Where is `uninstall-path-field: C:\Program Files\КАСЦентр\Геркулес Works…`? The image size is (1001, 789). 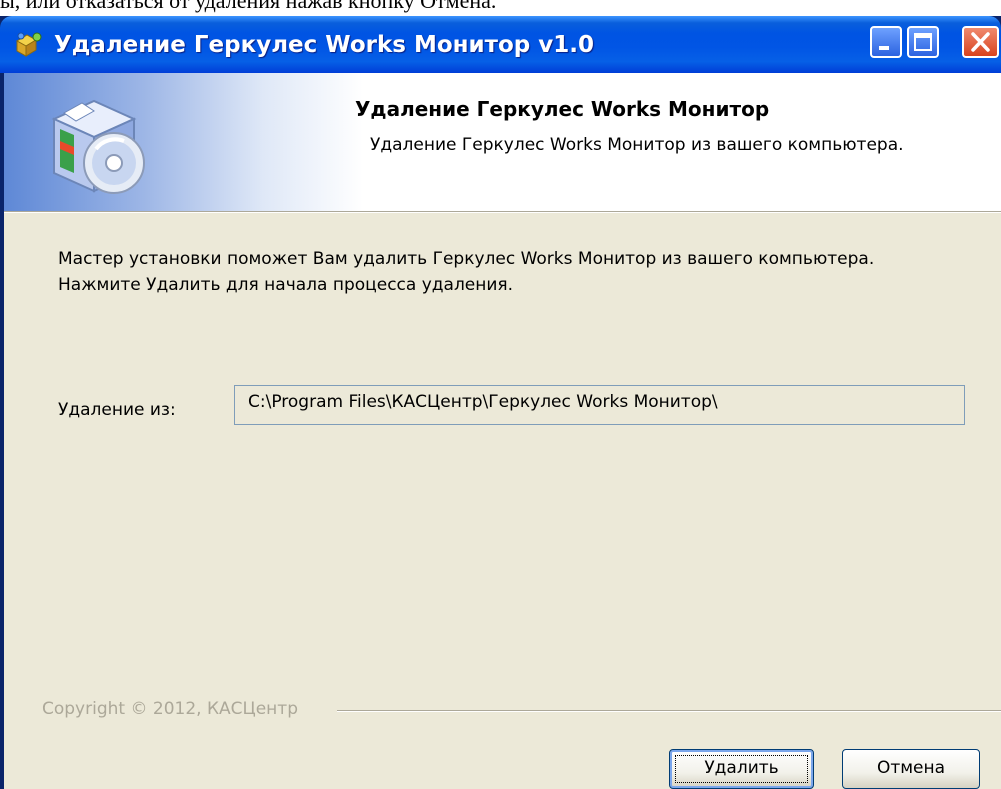
uninstall-path-field: C:\Program Files\КАСЦентр\Геркулес Works… is located at coordinates (599, 405).